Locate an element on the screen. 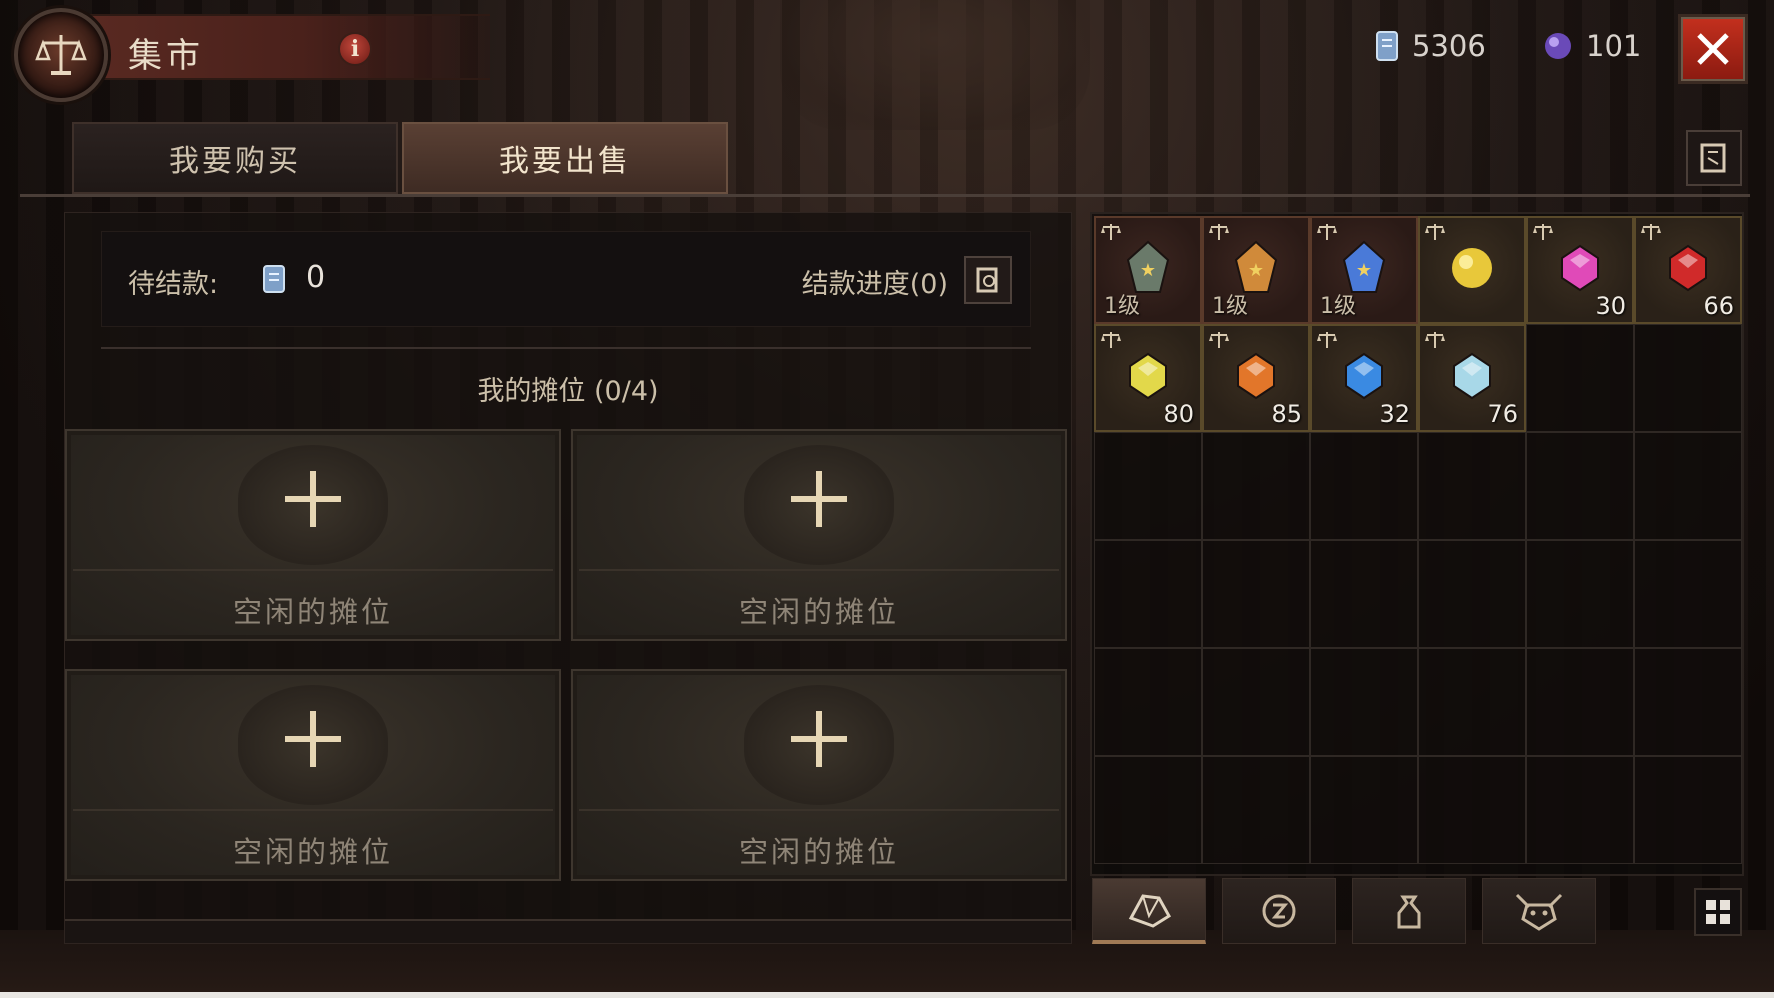  page-title: 集市 is located at coordinates (166, 56).